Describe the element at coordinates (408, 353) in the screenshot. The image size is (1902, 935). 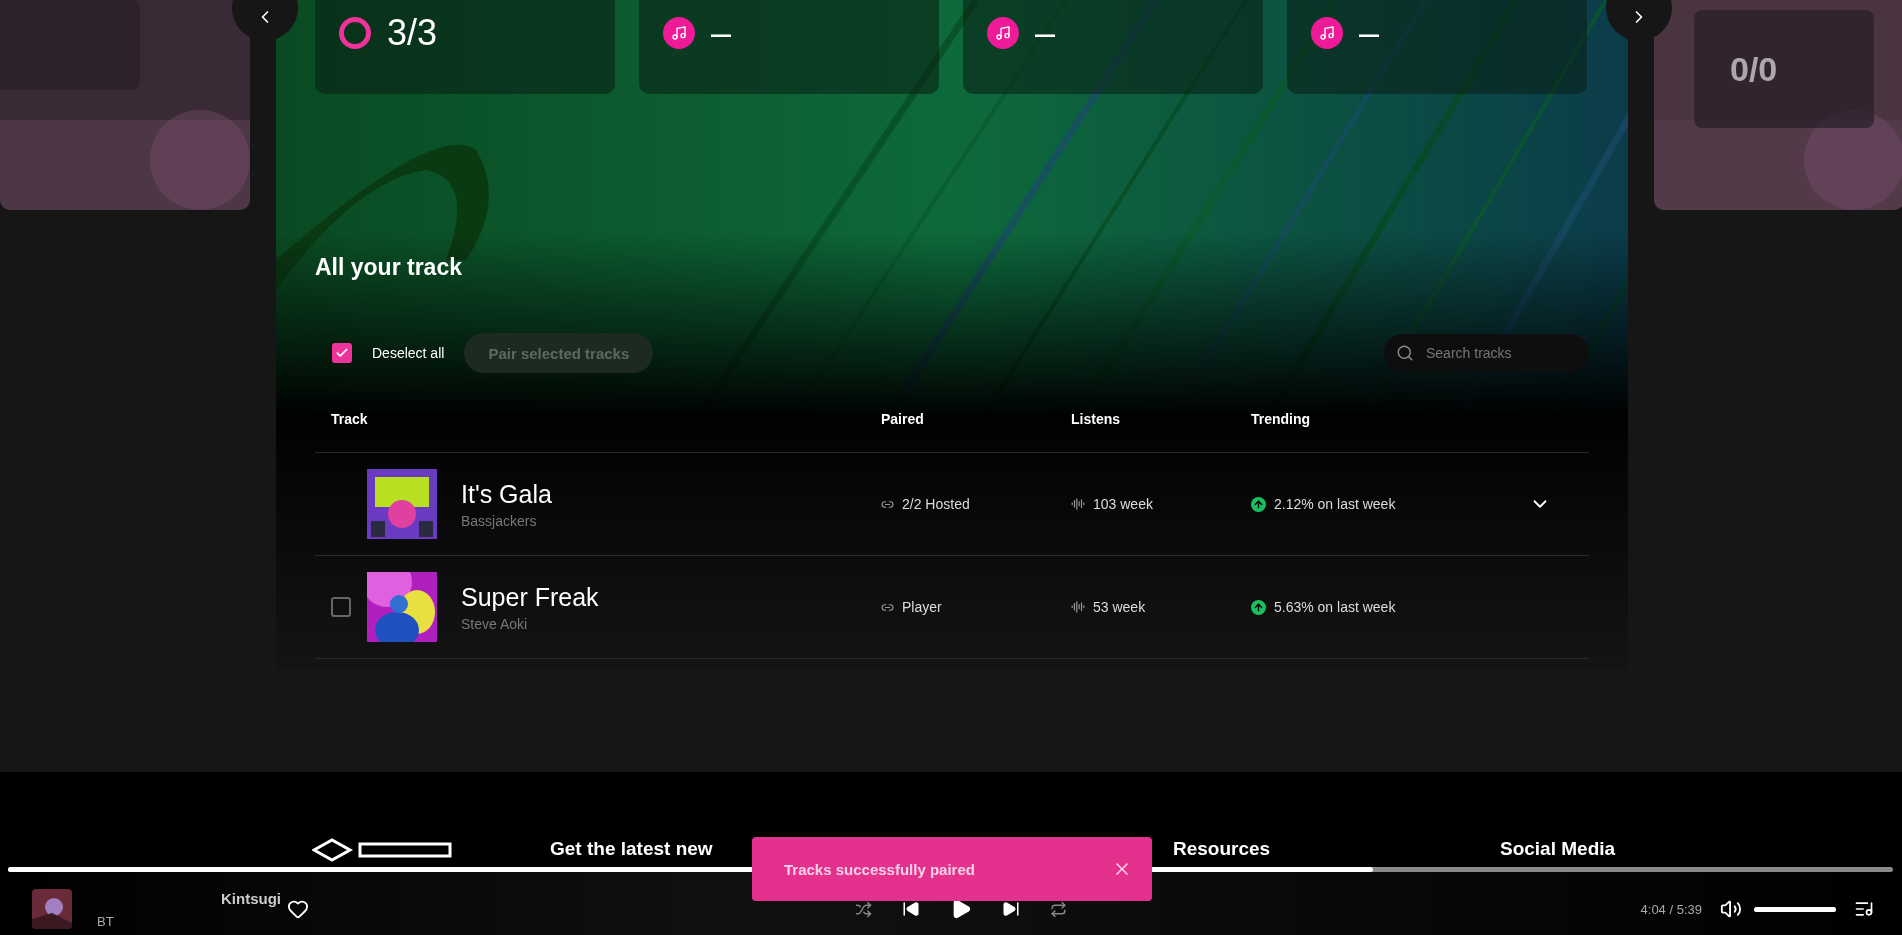
I see `select-all-label: Deselect all` at that location.